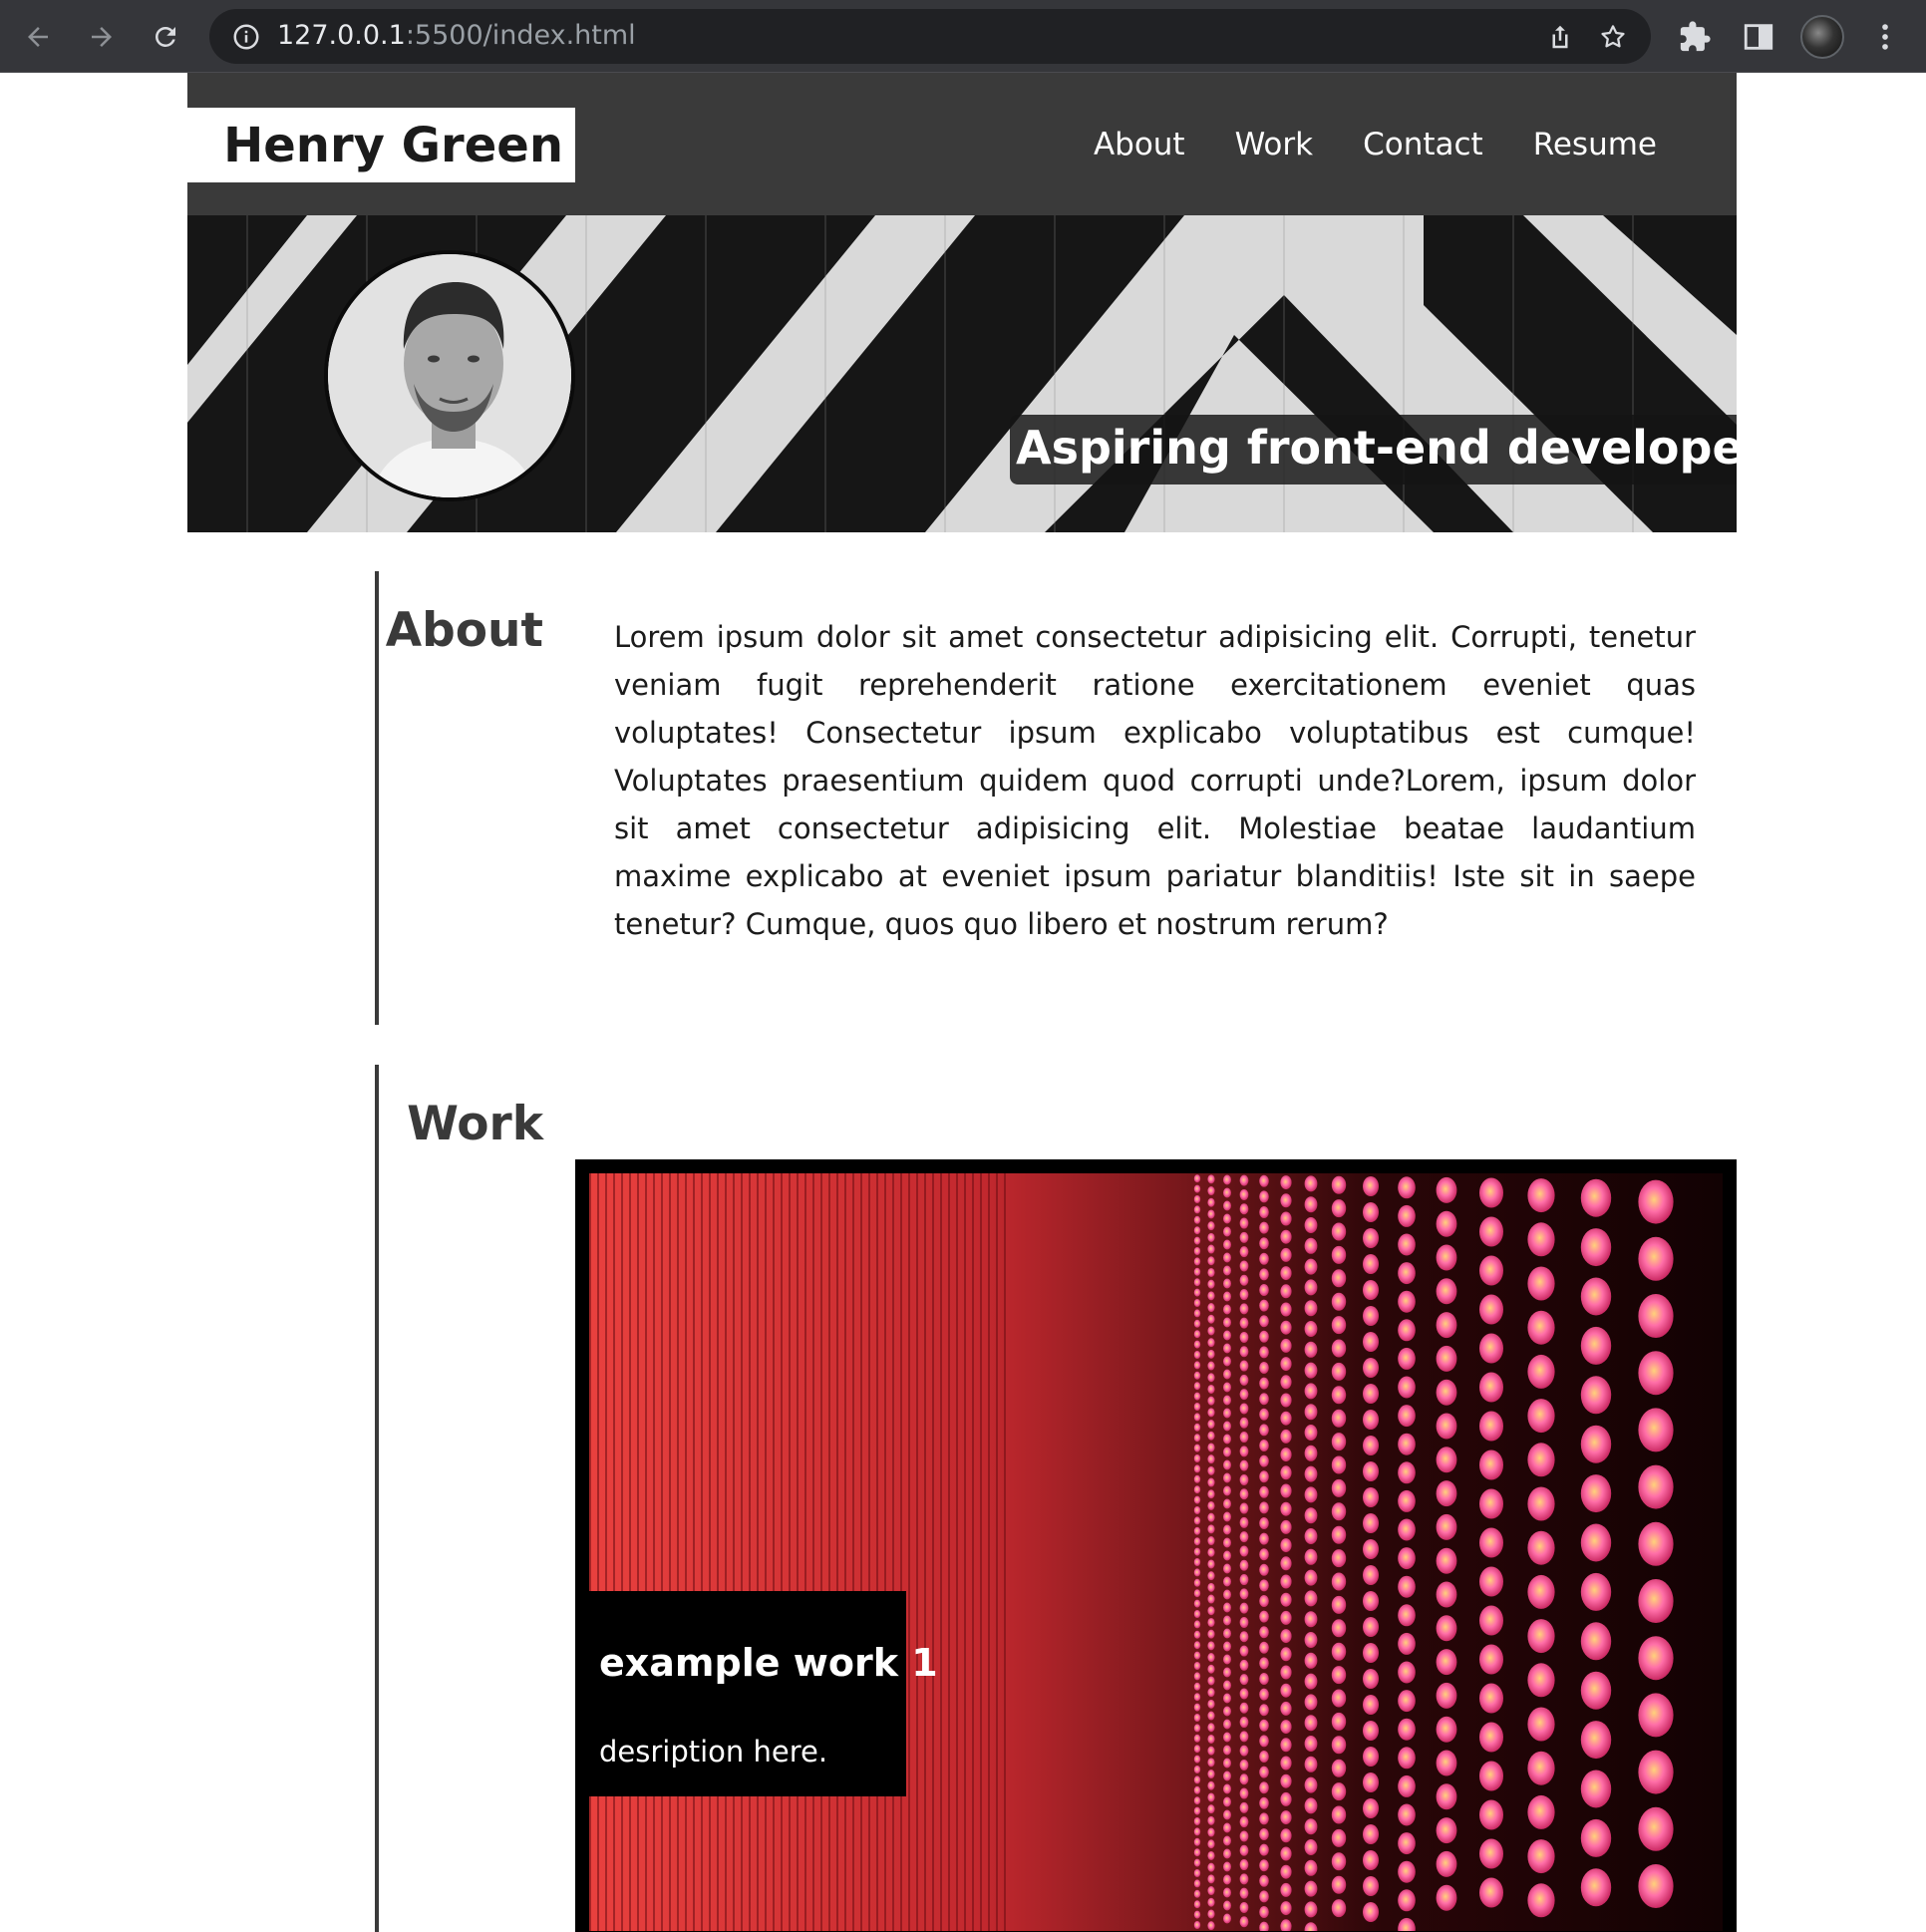 This screenshot has width=1926, height=1932. Describe the element at coordinates (1695, 37) in the screenshot. I see `extensions-puzzle-icon` at that location.